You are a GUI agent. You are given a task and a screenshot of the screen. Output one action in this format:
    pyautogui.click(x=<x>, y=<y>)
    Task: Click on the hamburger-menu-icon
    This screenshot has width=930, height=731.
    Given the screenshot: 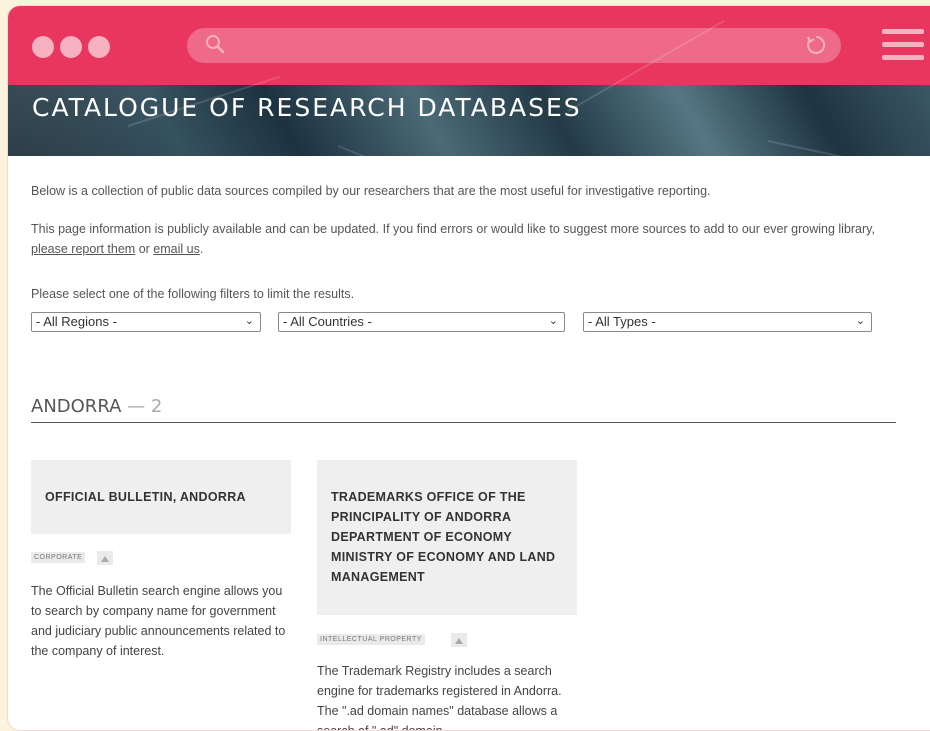 What is the action you would take?
    pyautogui.click(x=903, y=48)
    